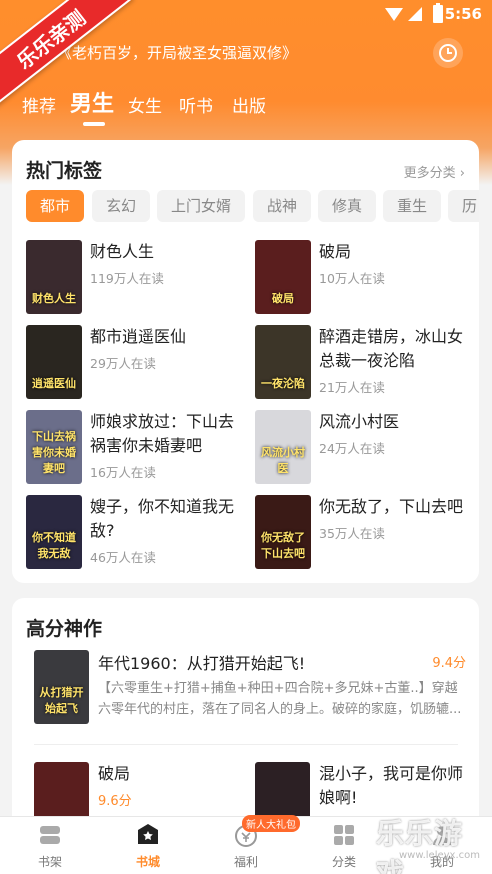  I want to click on tab-audiobook: 听书, so click(196, 104).